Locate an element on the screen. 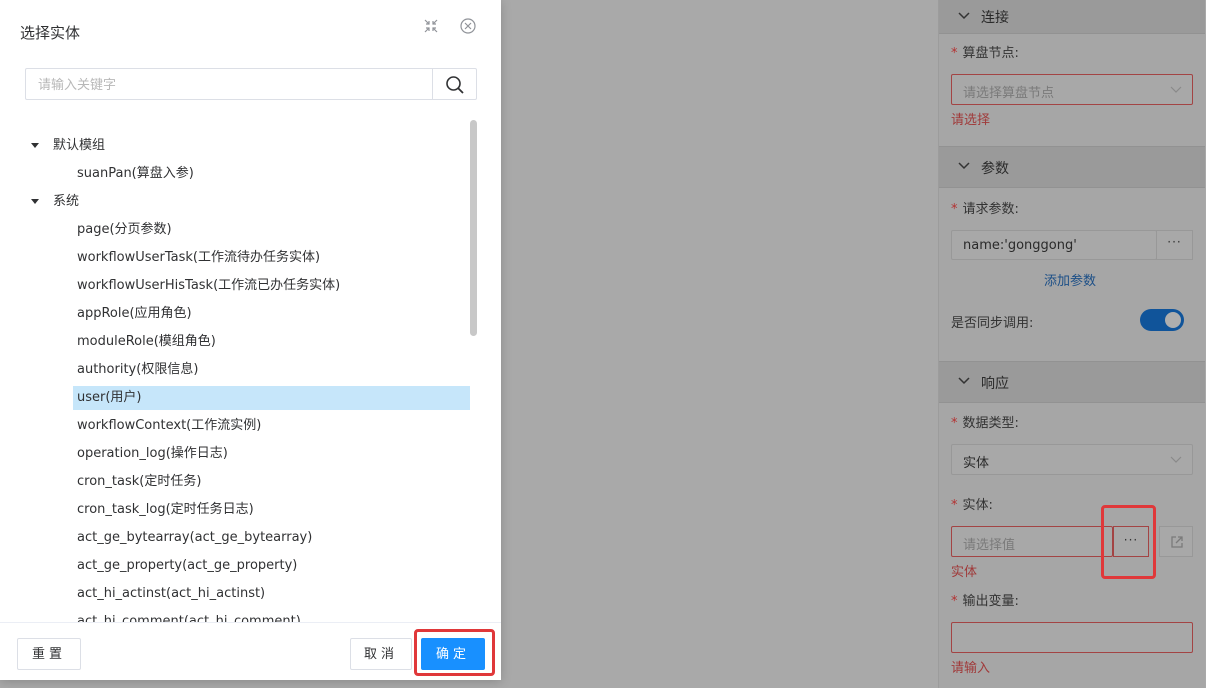 The image size is (1206, 688). dialog-title: 选择实体 is located at coordinates (50, 33).